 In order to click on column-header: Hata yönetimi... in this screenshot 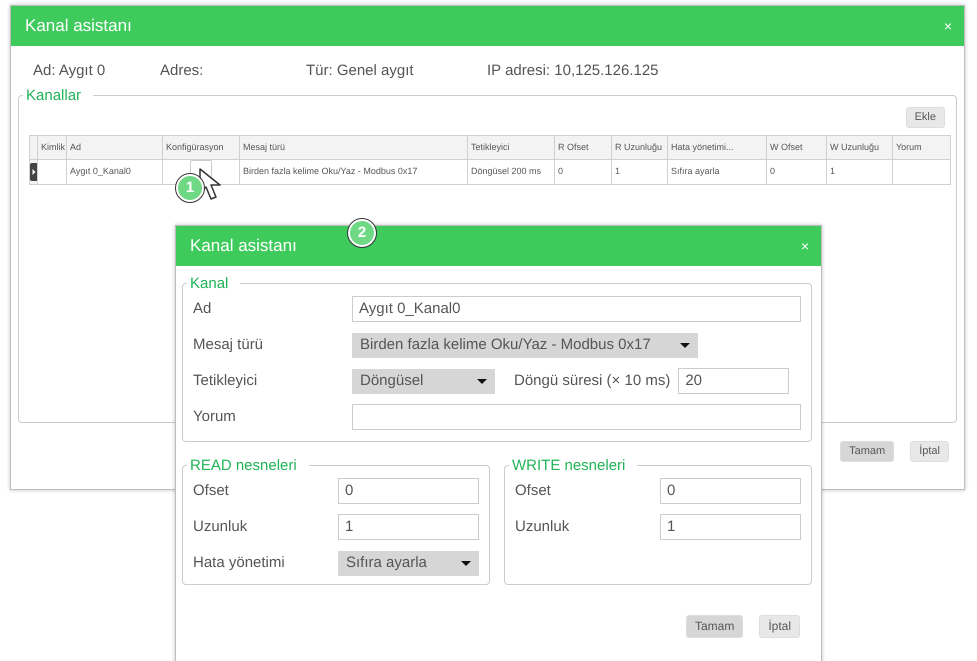, I will do `click(717, 148)`.